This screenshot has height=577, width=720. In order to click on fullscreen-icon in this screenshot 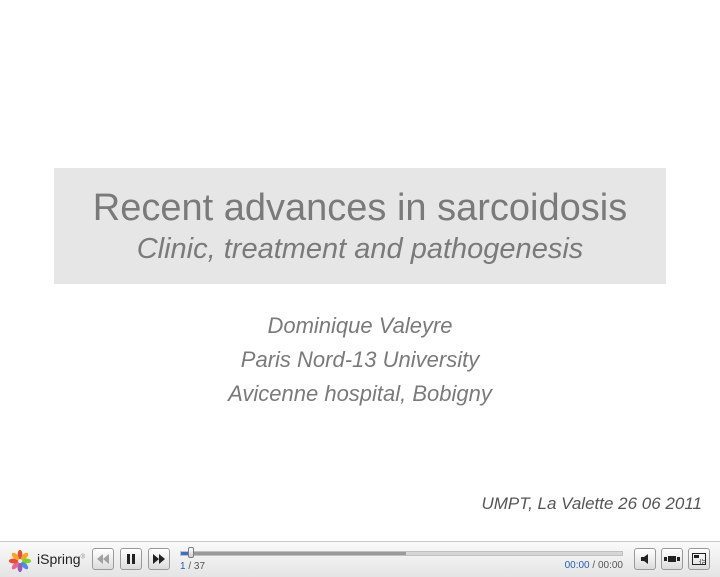, I will do `click(699, 559)`.